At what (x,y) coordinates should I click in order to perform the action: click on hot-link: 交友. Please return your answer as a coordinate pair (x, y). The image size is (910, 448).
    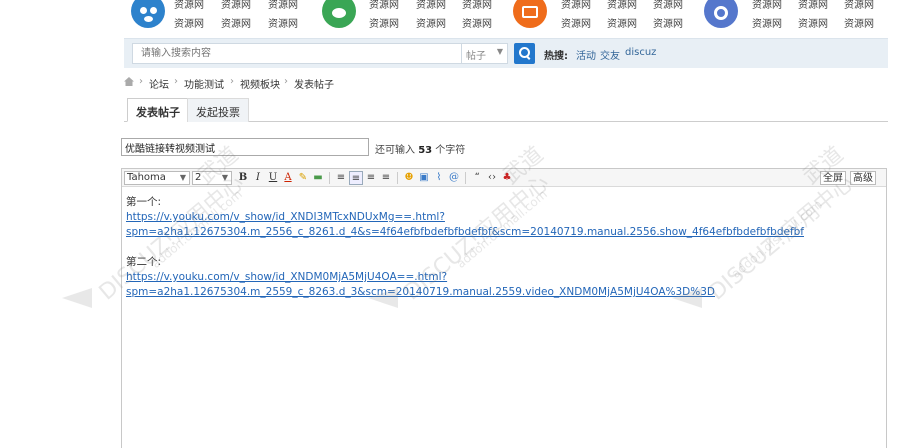
    Looking at the image, I should click on (610, 54).